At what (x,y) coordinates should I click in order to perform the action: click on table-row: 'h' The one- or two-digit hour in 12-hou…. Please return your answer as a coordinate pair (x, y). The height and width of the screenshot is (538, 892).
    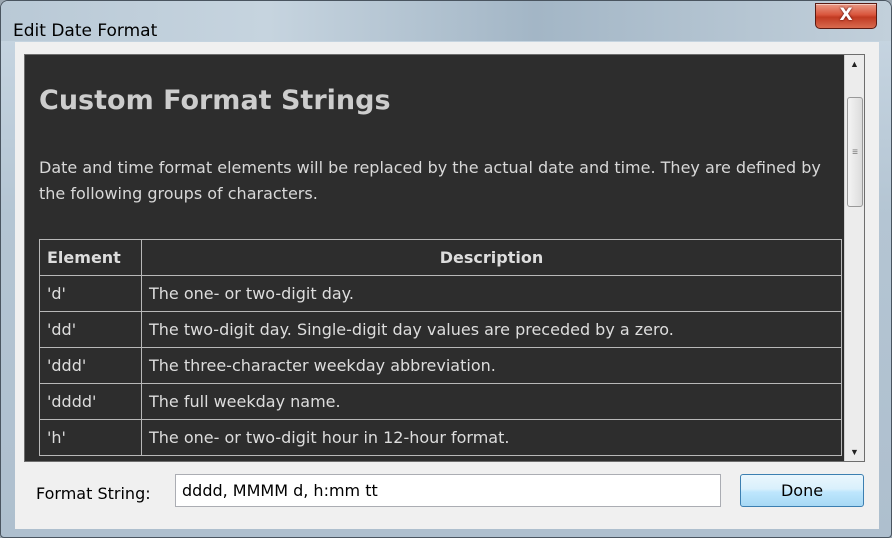
    Looking at the image, I should click on (440, 437).